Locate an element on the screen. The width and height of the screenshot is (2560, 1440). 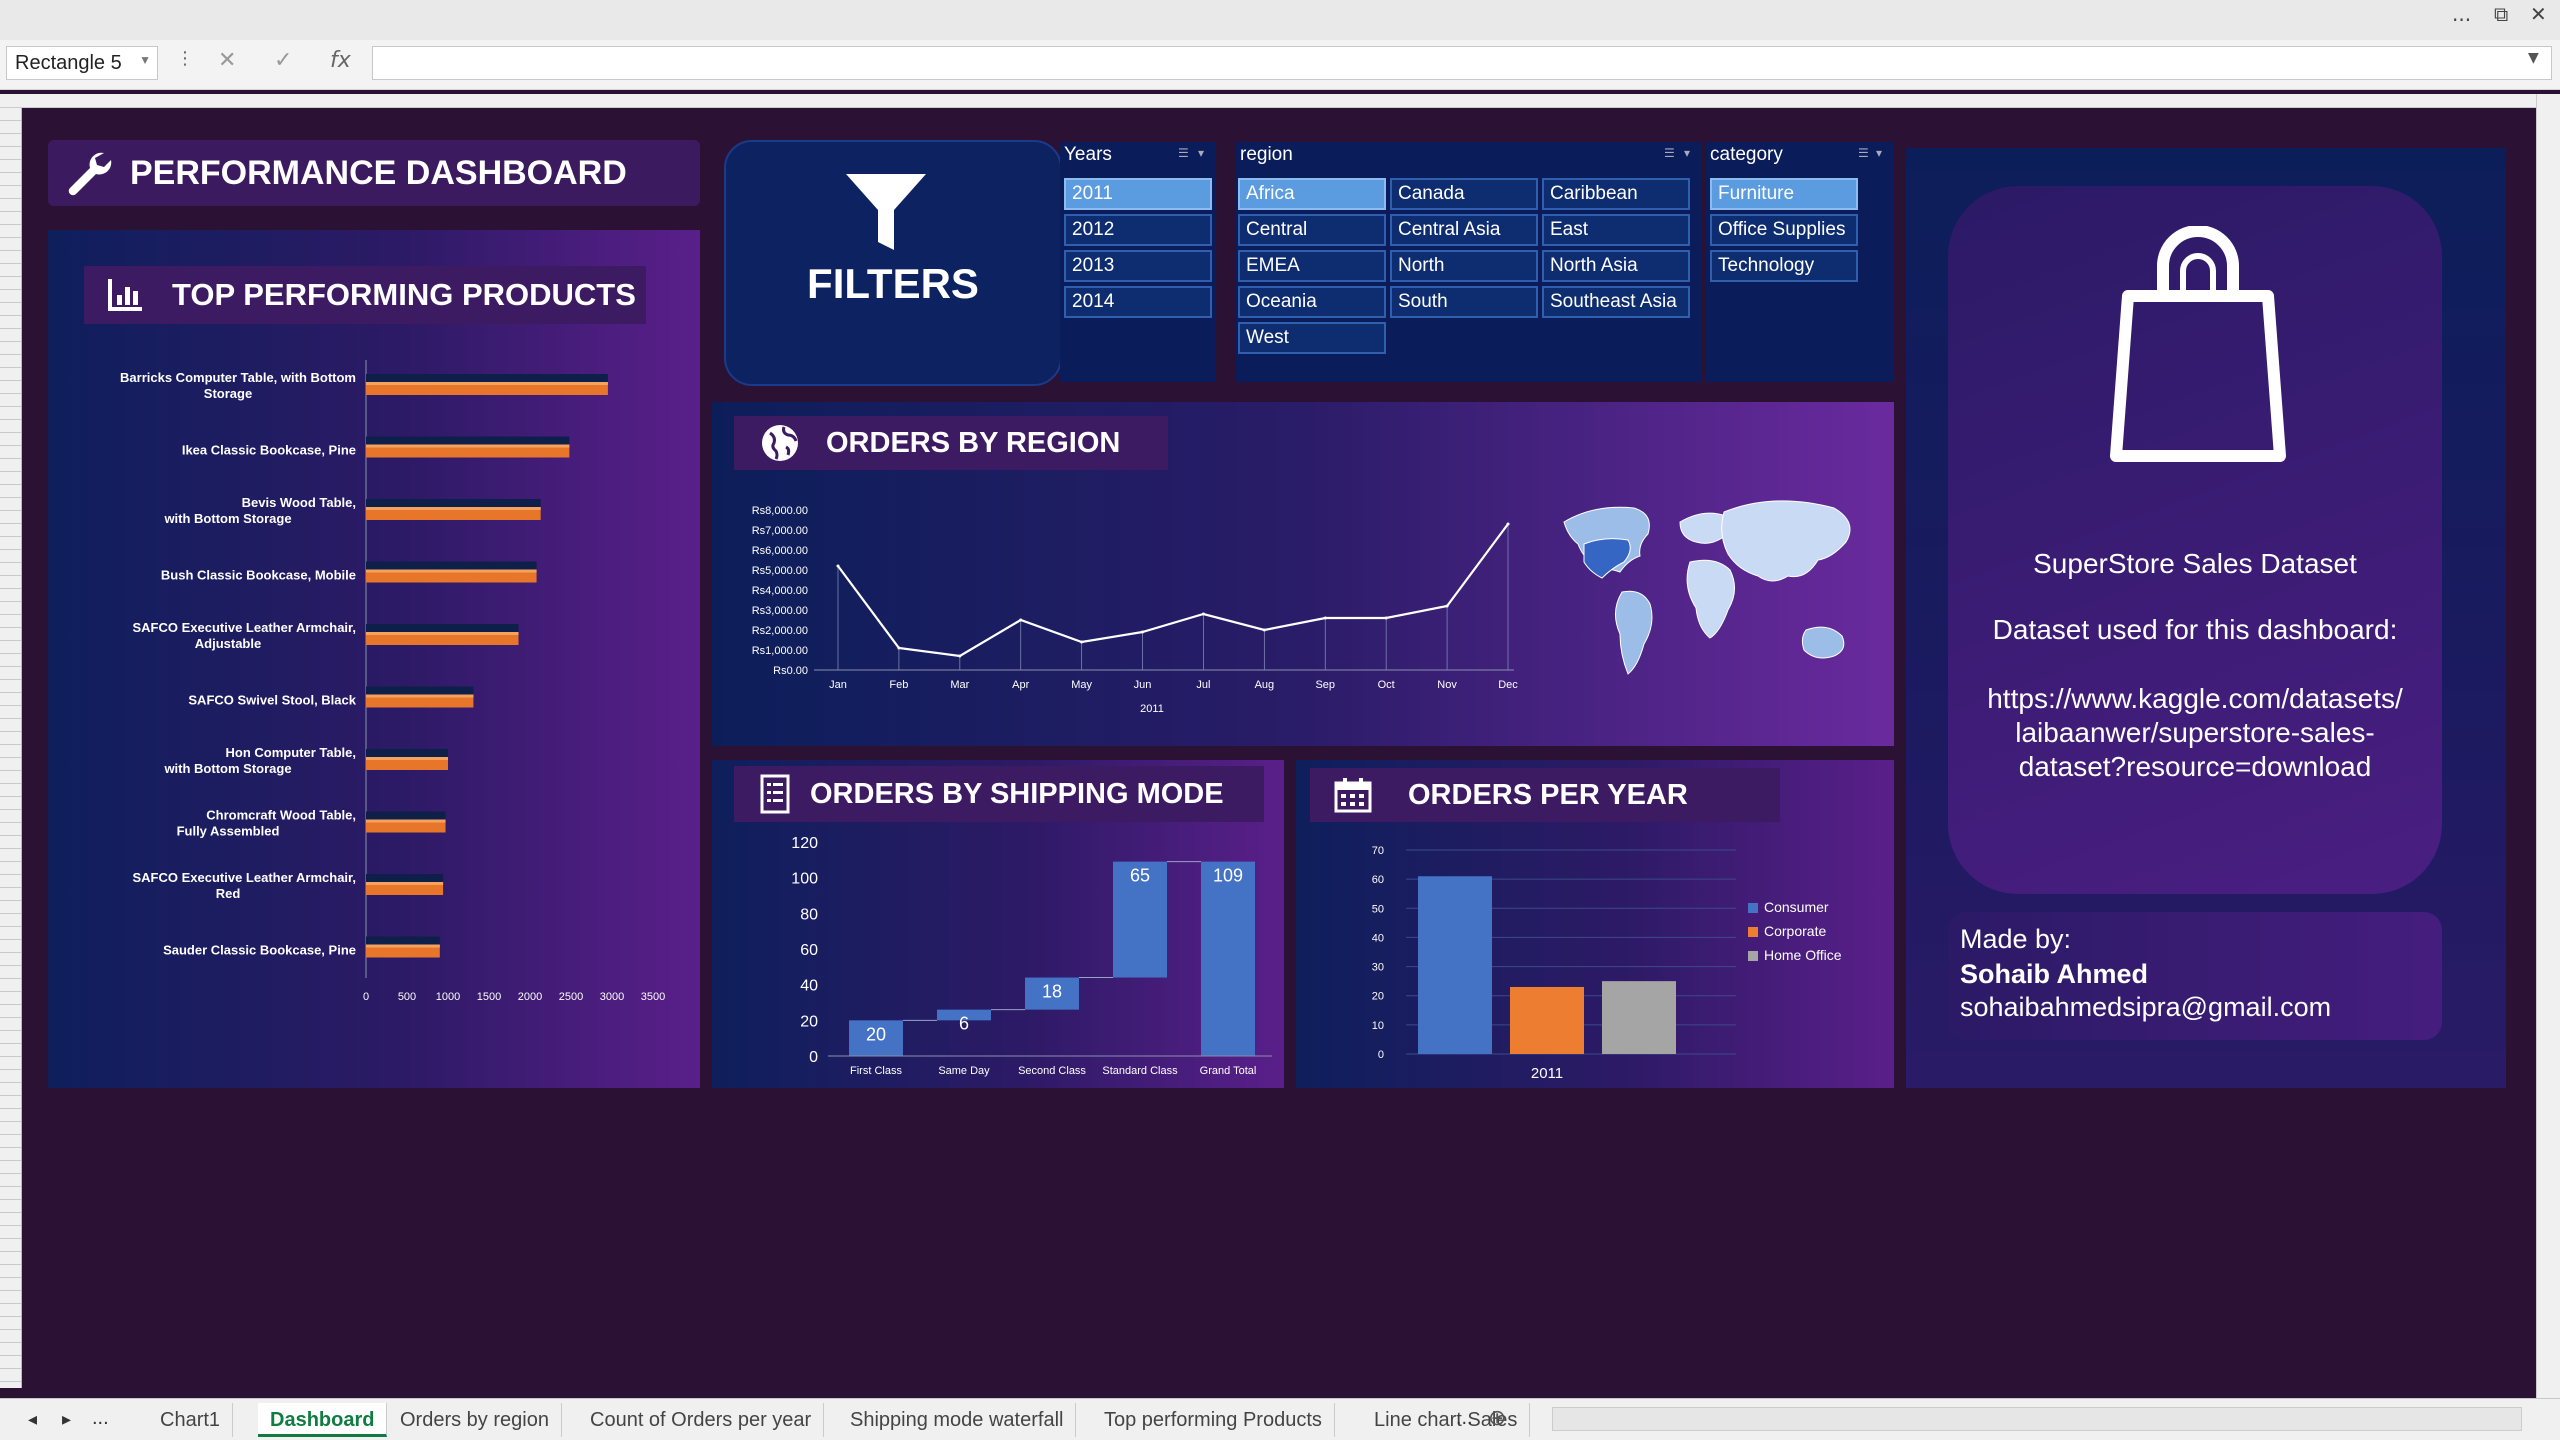
region-x-tick: Dec is located at coordinates (1508, 685).